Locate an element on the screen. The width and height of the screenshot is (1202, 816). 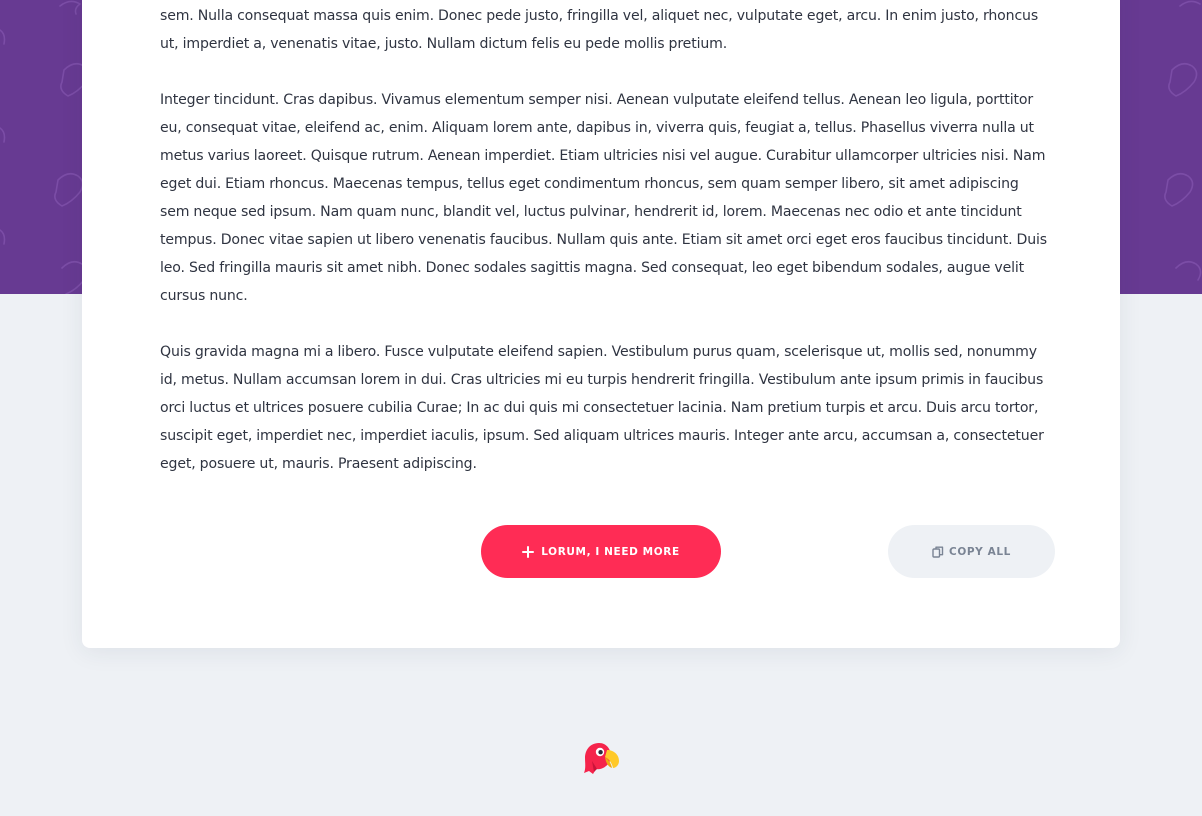
copy-all-label: COPY ALL is located at coordinates (980, 551).